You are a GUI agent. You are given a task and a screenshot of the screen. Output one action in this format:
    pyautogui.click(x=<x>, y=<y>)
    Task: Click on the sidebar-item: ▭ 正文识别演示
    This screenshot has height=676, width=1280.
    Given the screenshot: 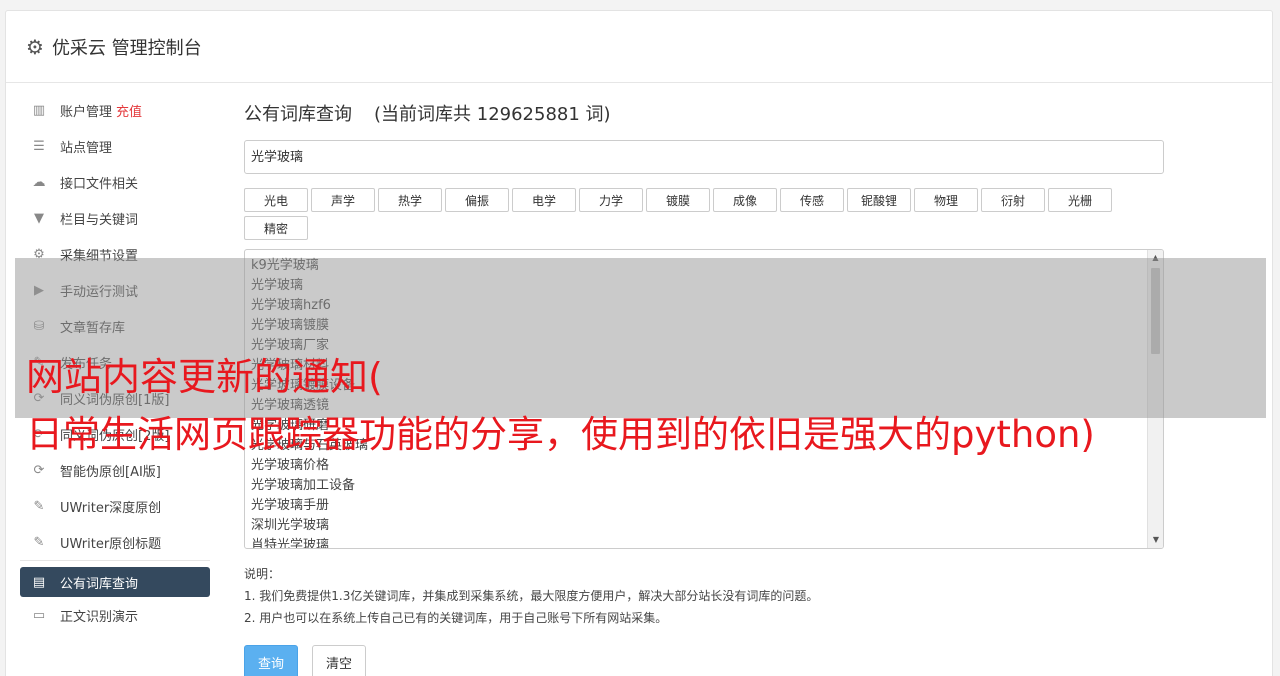 What is the action you would take?
    pyautogui.click(x=115, y=615)
    